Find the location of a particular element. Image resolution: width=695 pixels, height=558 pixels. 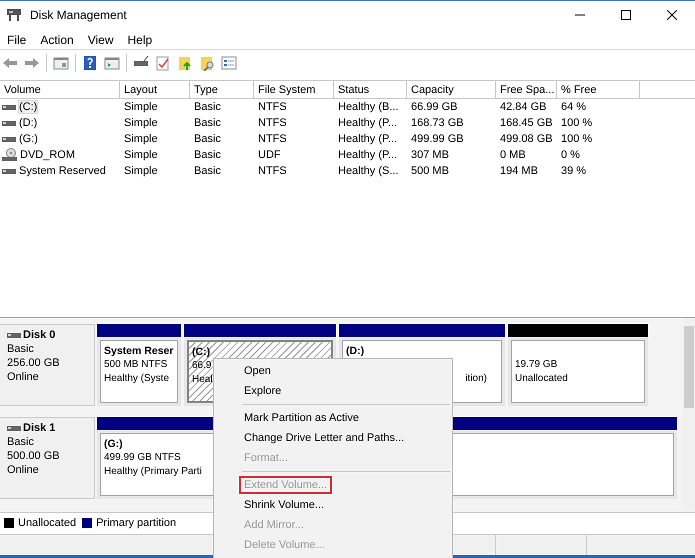

partition-label: (D:) is located at coordinates (355, 351).